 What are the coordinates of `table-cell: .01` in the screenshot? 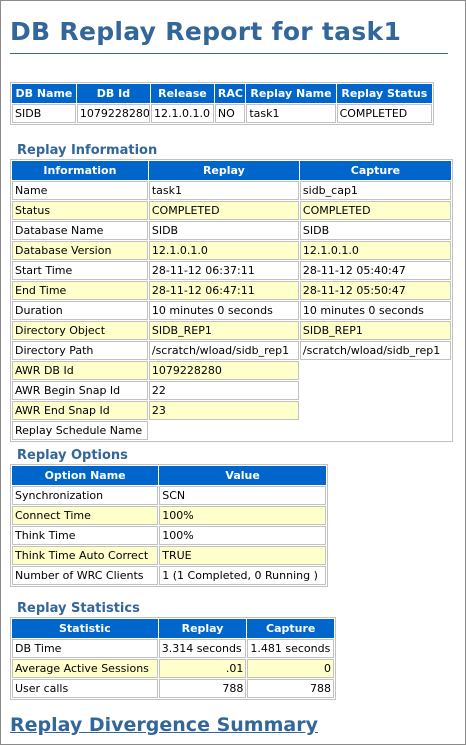 It's located at (202, 668).